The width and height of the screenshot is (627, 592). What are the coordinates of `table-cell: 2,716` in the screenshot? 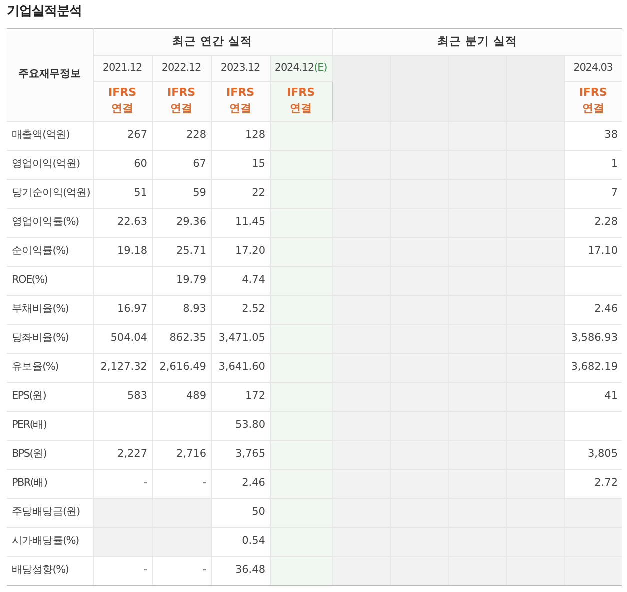 It's located at (181, 455).